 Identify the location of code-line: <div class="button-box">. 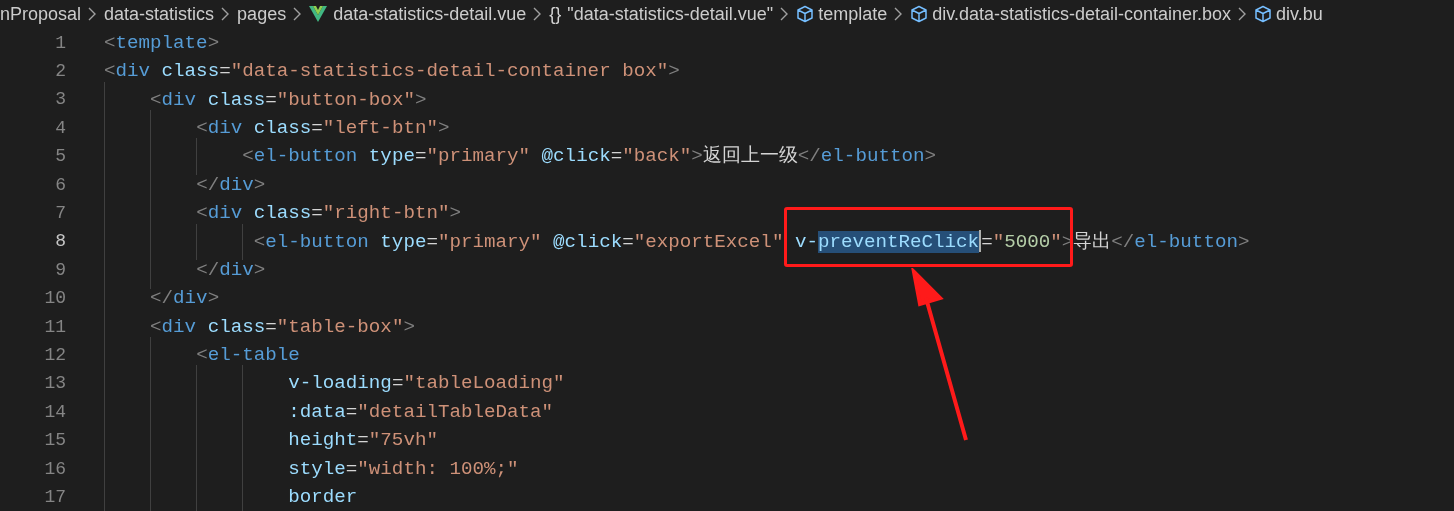
(288, 99).